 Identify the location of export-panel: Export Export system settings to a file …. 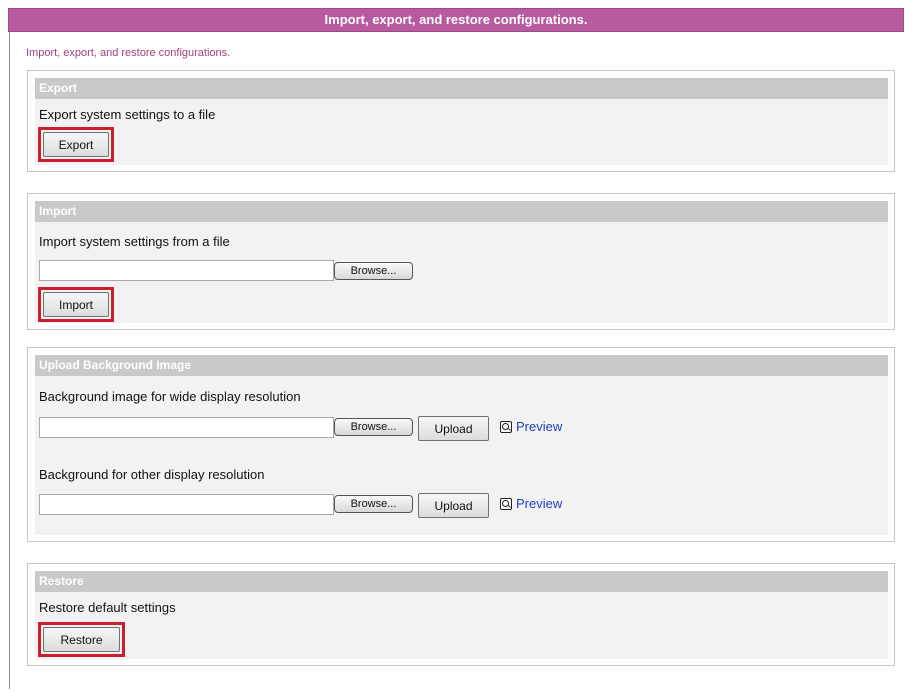
(461, 121).